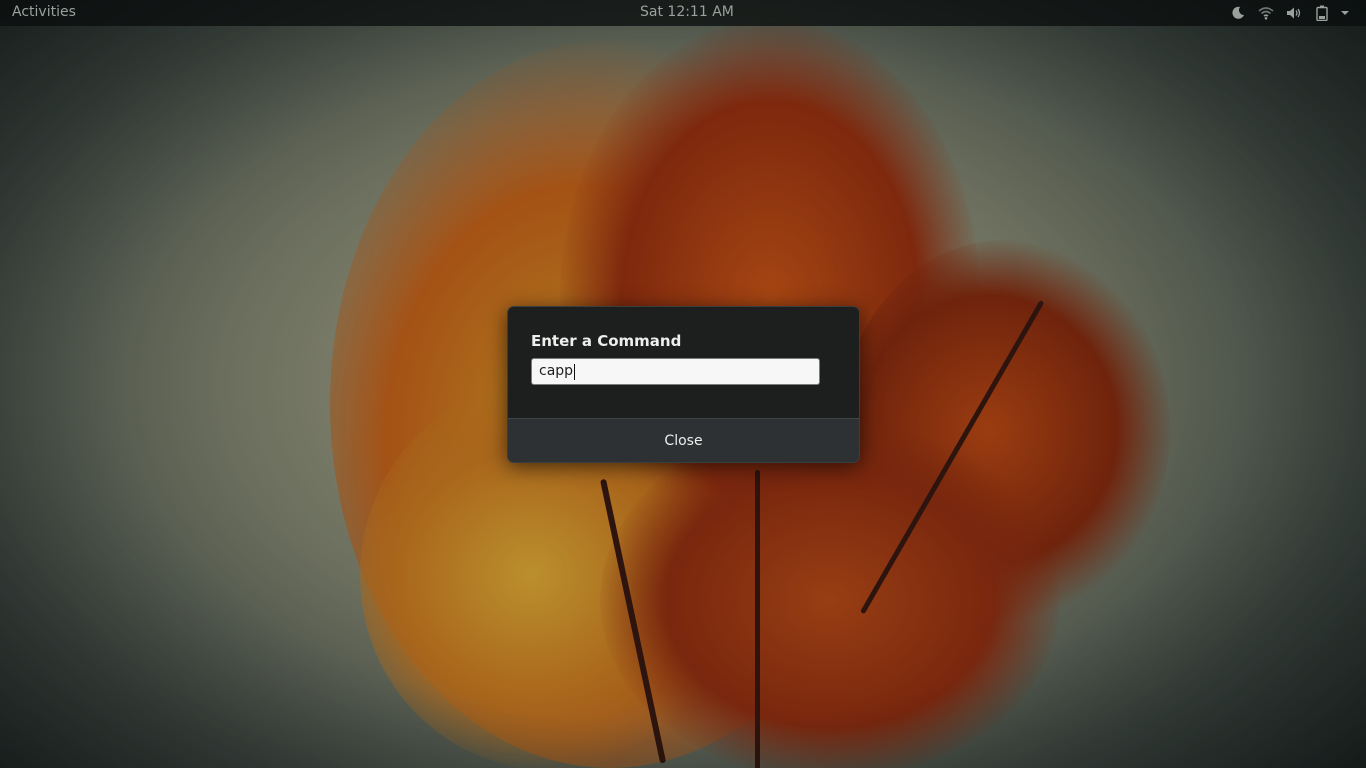  I want to click on close-button-label: Close, so click(683, 441).